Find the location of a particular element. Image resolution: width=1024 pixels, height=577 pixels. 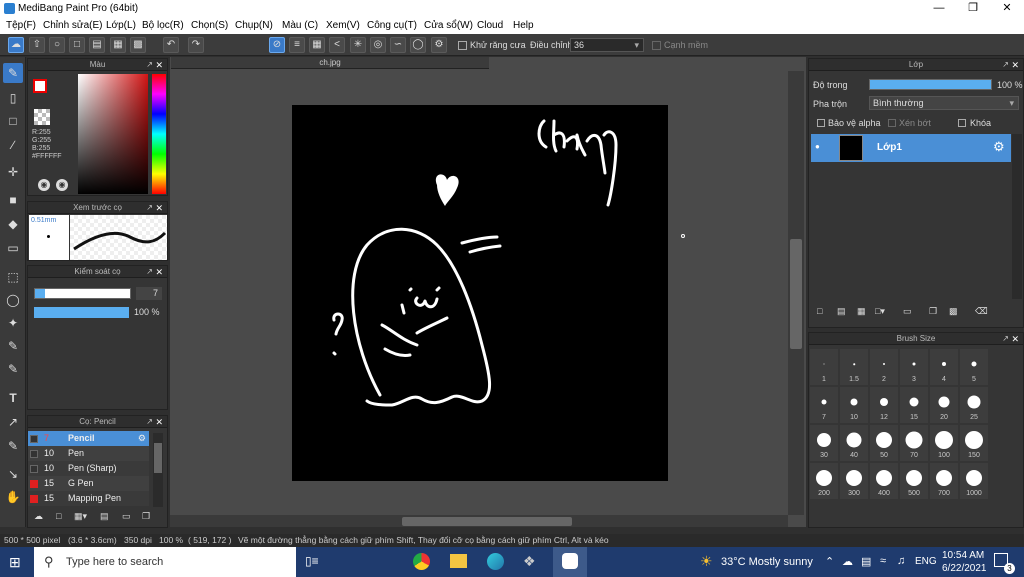

snap-parallel-icon: ≡ is located at coordinates (297, 45).